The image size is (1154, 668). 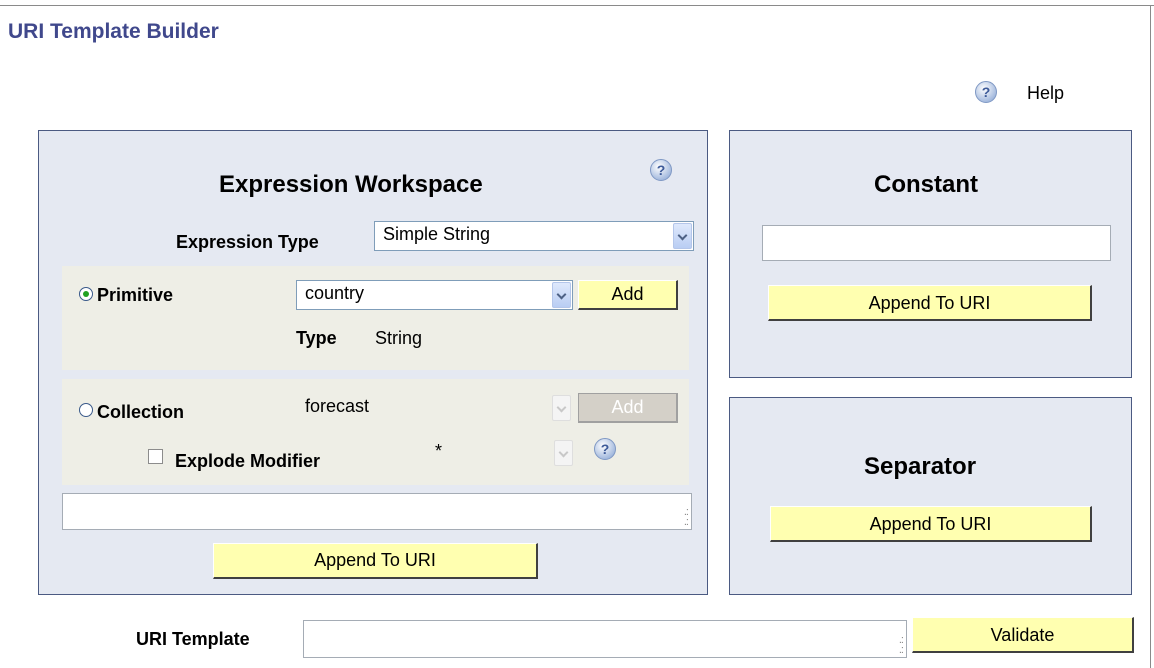 What do you see at coordinates (439, 451) in the screenshot?
I see `explode-modifier-value: *` at bounding box center [439, 451].